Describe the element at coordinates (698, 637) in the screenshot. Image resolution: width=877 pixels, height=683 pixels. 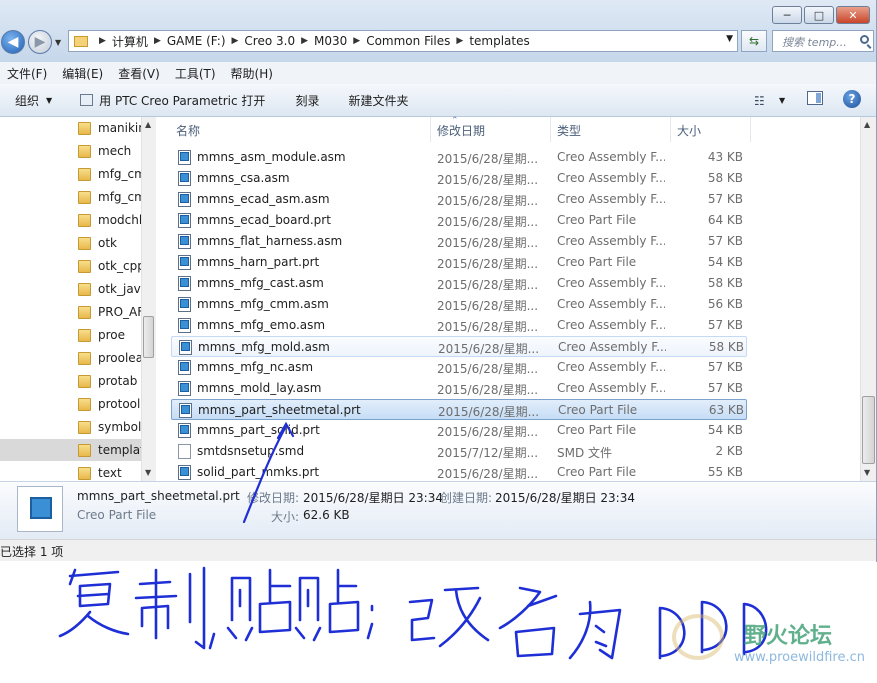
I see `watermark-logo-icon` at that location.